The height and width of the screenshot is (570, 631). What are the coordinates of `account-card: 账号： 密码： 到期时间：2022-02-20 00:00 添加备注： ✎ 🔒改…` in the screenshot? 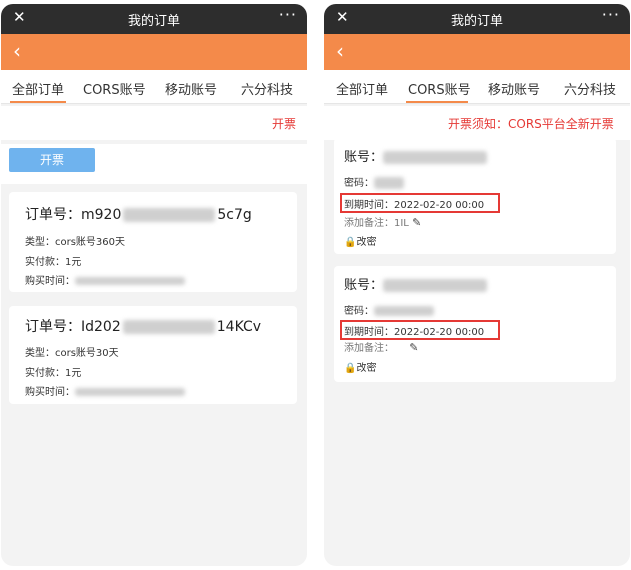 It's located at (475, 324).